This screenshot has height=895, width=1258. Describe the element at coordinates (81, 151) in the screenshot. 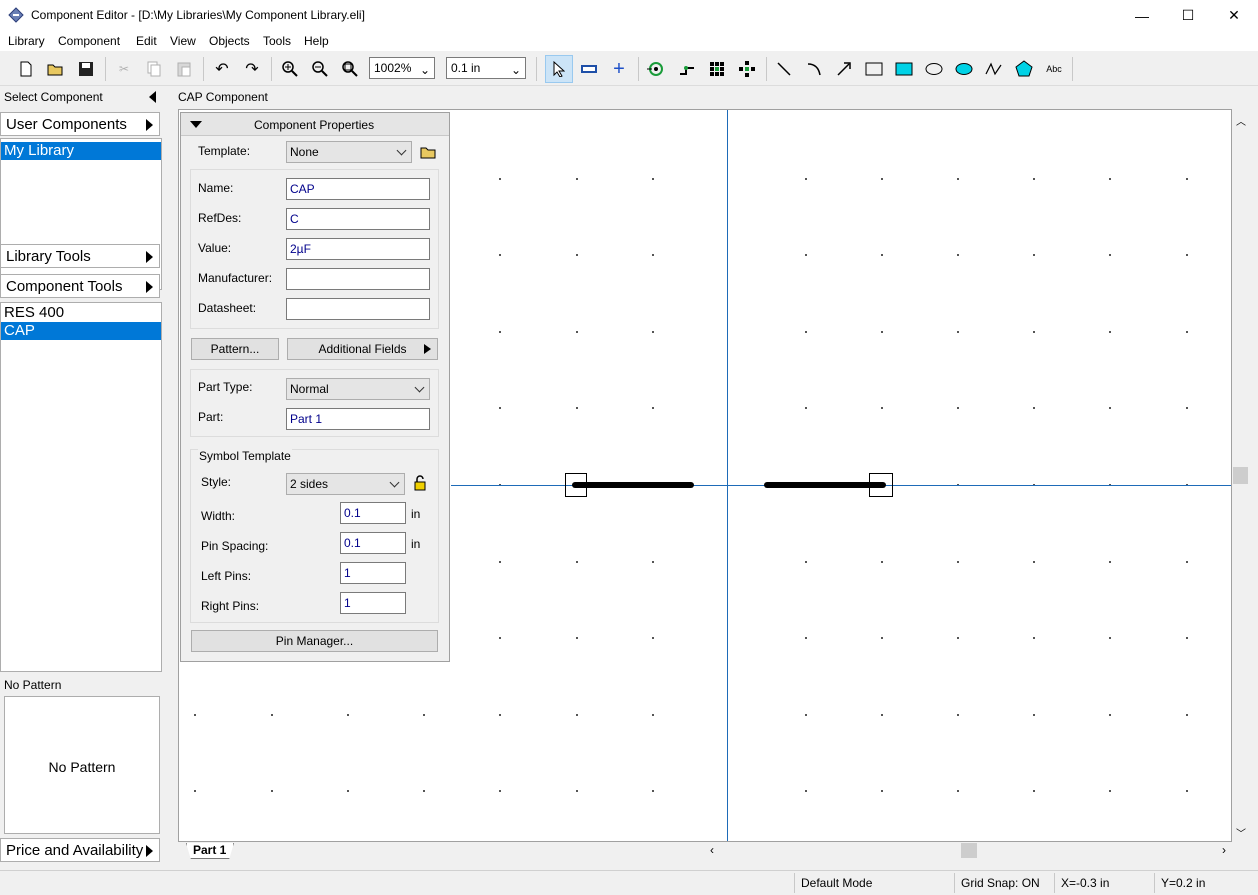

I see `list-item: My Library` at that location.